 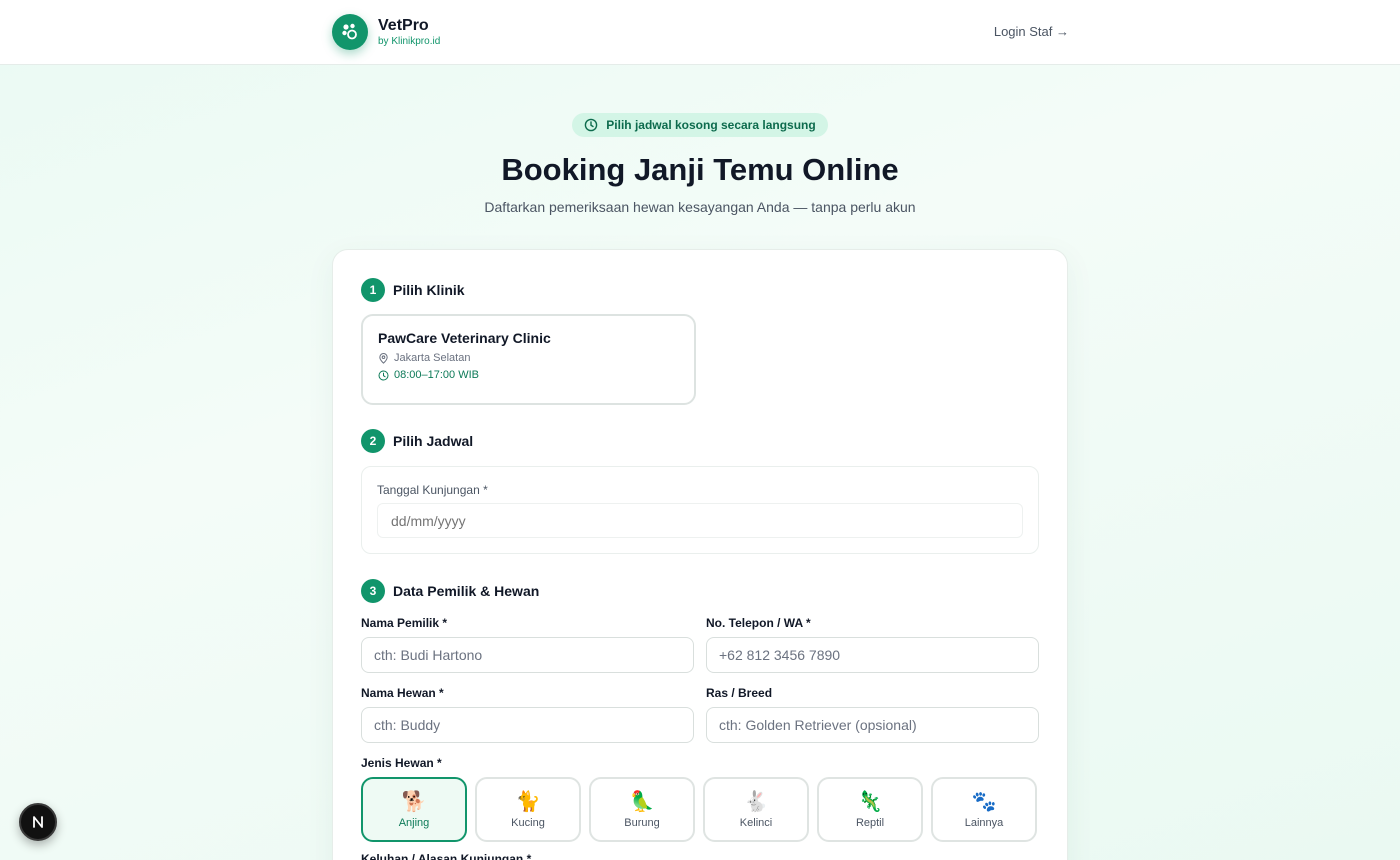 What do you see at coordinates (414, 801) in the screenshot?
I see `dog-icon: 🐕` at bounding box center [414, 801].